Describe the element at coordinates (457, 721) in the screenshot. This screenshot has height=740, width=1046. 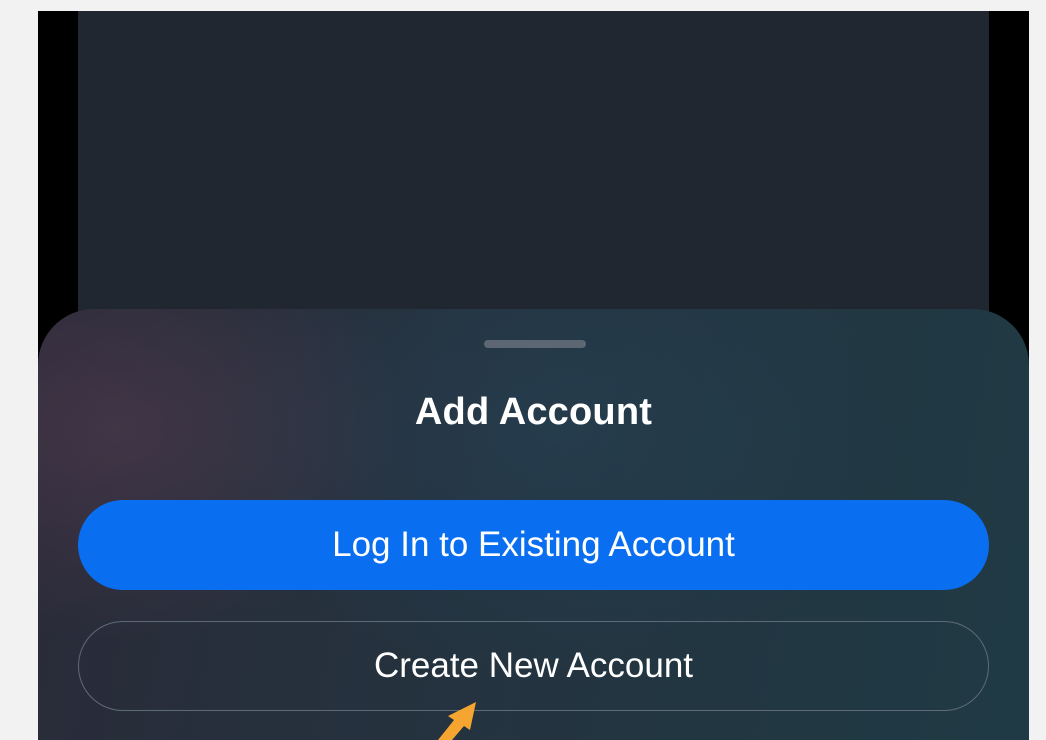
I see `arrow-pointer-icon` at that location.